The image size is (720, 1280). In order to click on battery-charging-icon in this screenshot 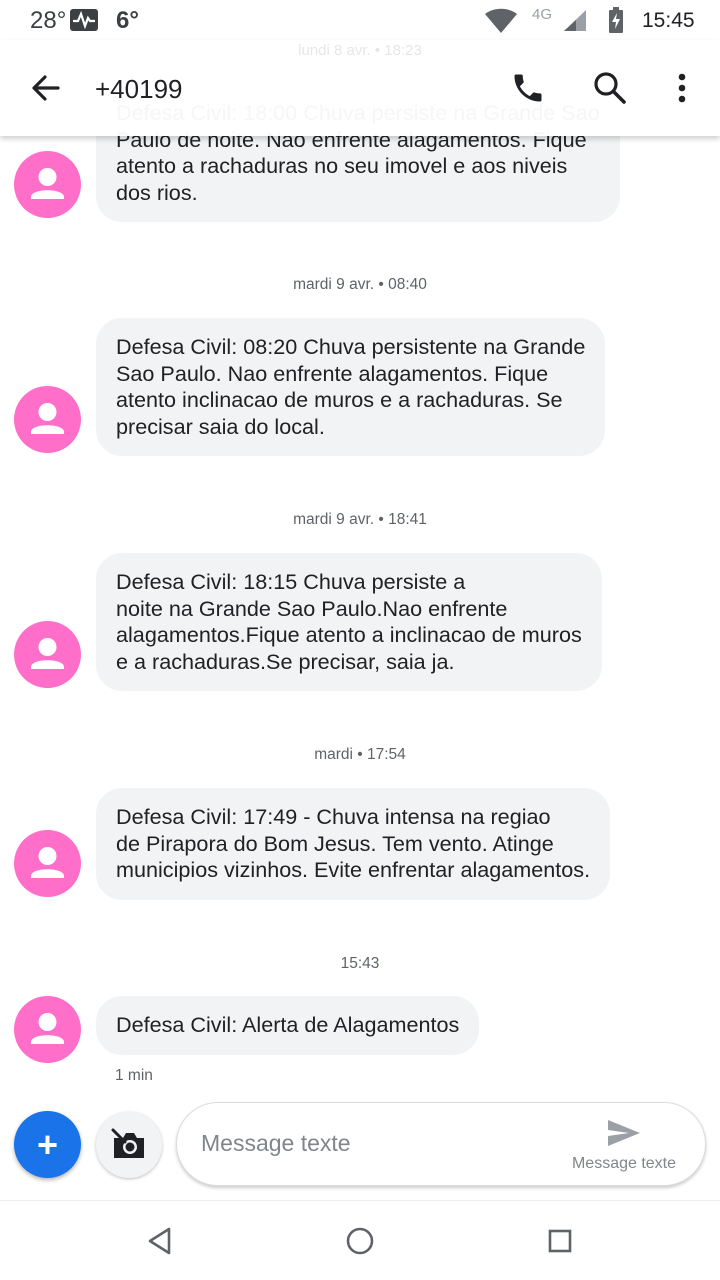, I will do `click(616, 23)`.